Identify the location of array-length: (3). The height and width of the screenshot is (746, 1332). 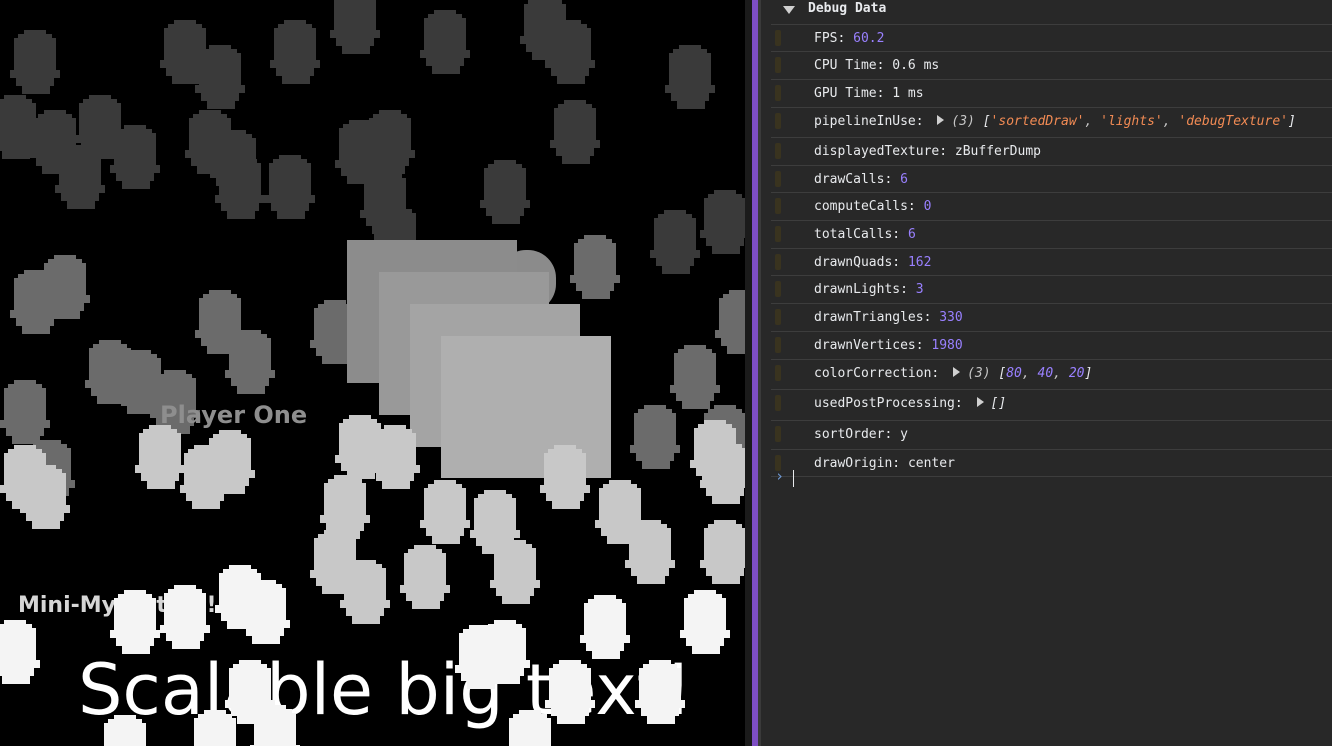
(979, 373).